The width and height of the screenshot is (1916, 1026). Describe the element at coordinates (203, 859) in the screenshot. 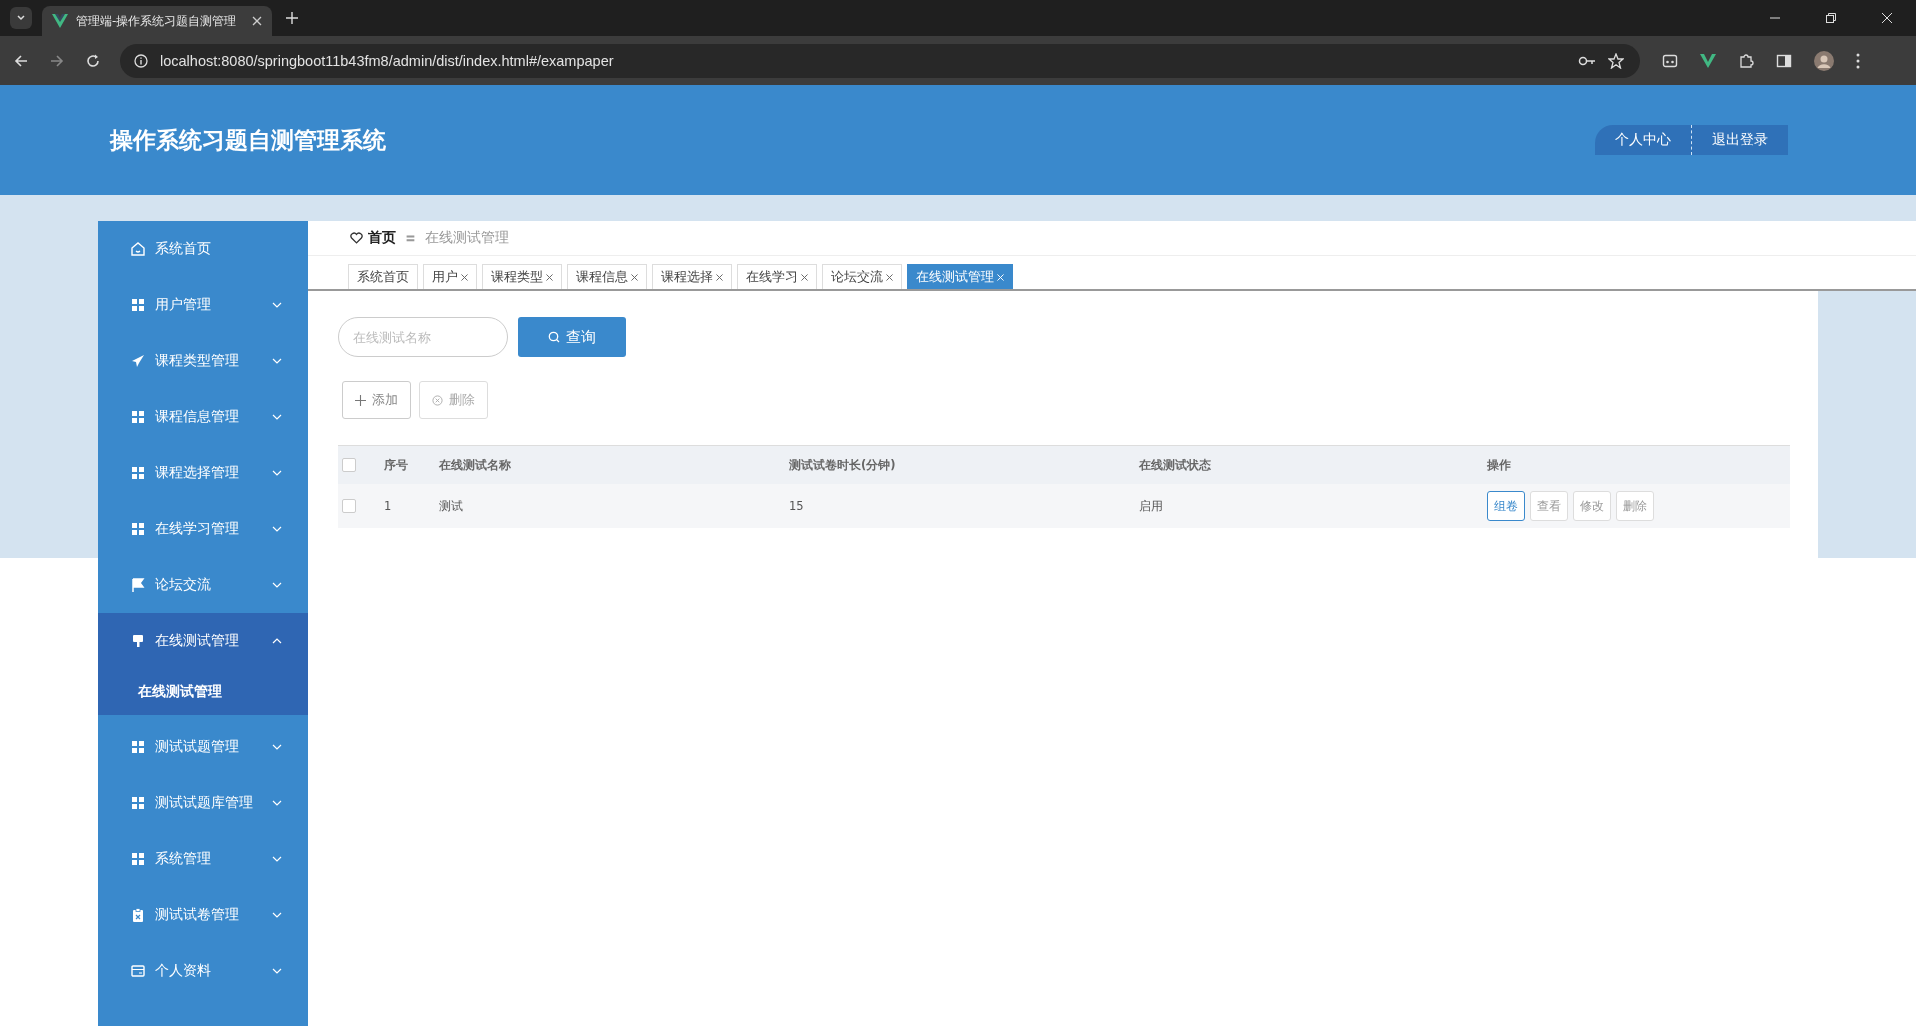

I see `sidebar-item: 系统管理` at that location.